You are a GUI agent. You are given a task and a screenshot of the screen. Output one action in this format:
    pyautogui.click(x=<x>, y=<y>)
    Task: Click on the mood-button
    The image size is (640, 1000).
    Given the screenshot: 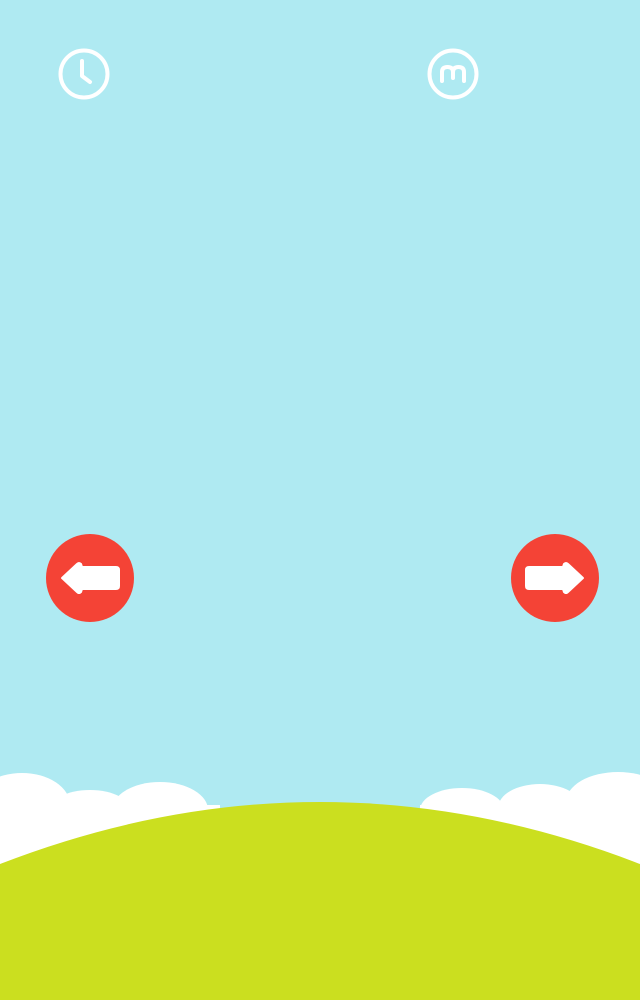 What is the action you would take?
    pyautogui.click(x=453, y=74)
    